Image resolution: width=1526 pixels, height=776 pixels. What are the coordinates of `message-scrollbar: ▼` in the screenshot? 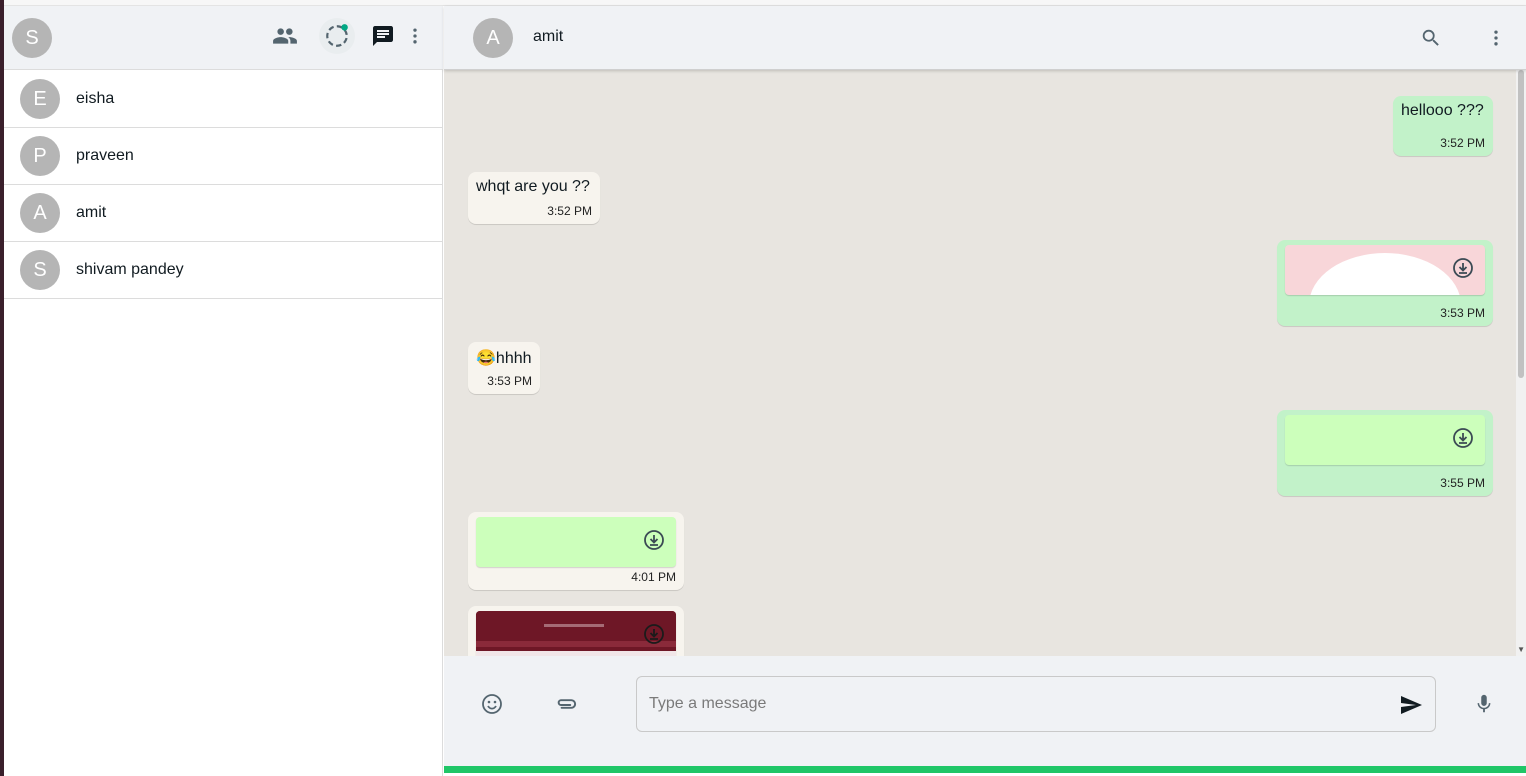 It's located at (1521, 363).